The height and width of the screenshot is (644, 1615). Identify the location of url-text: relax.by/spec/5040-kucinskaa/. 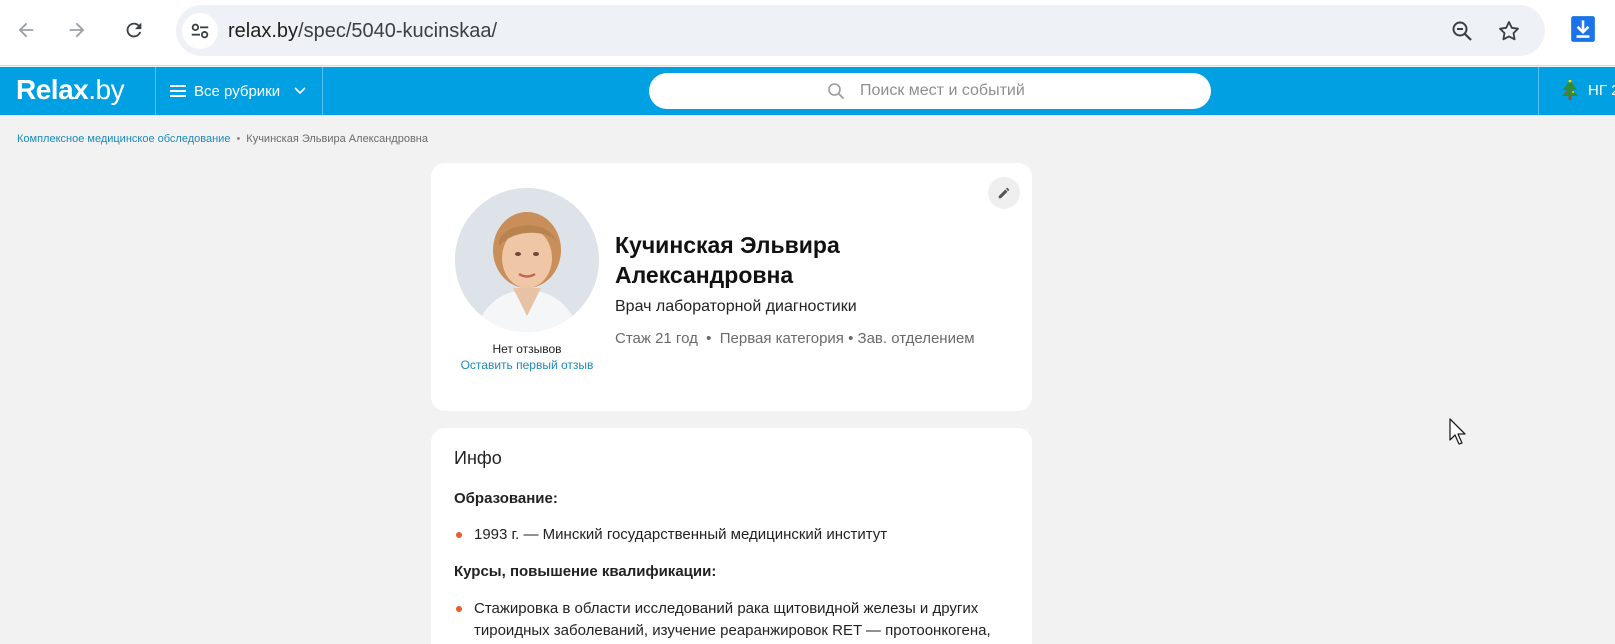
(362, 31).